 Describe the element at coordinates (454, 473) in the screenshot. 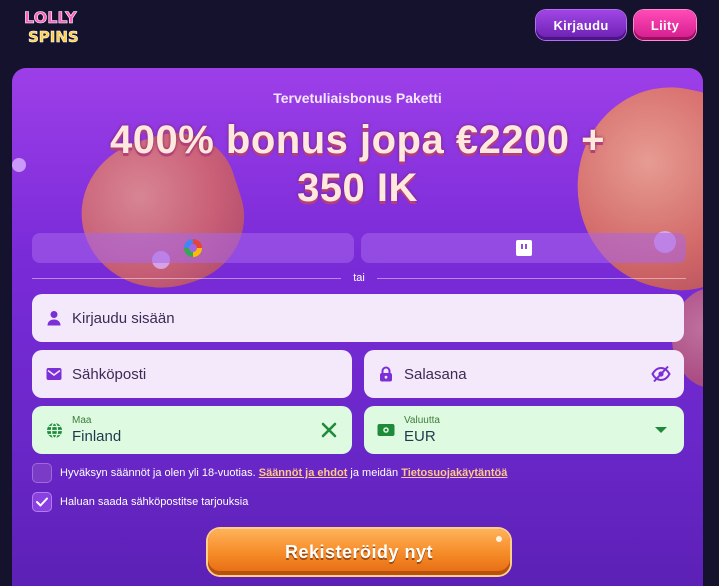

I see `privacy-link: Tietosuojakäytäntöä` at that location.